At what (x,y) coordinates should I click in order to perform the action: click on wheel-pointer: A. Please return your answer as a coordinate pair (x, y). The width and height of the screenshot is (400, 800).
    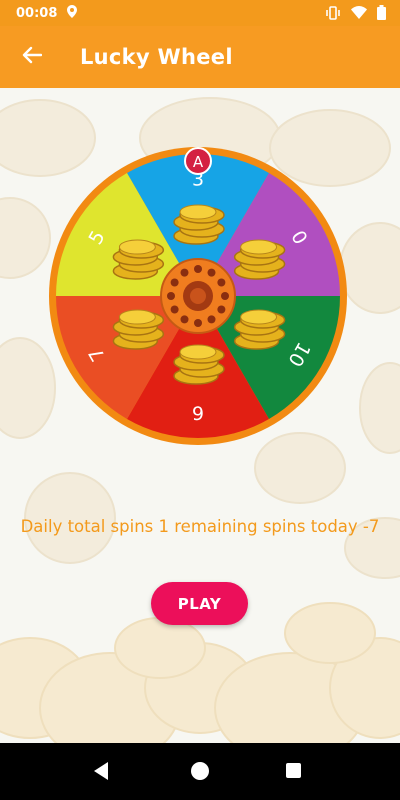
    Looking at the image, I should click on (198, 161).